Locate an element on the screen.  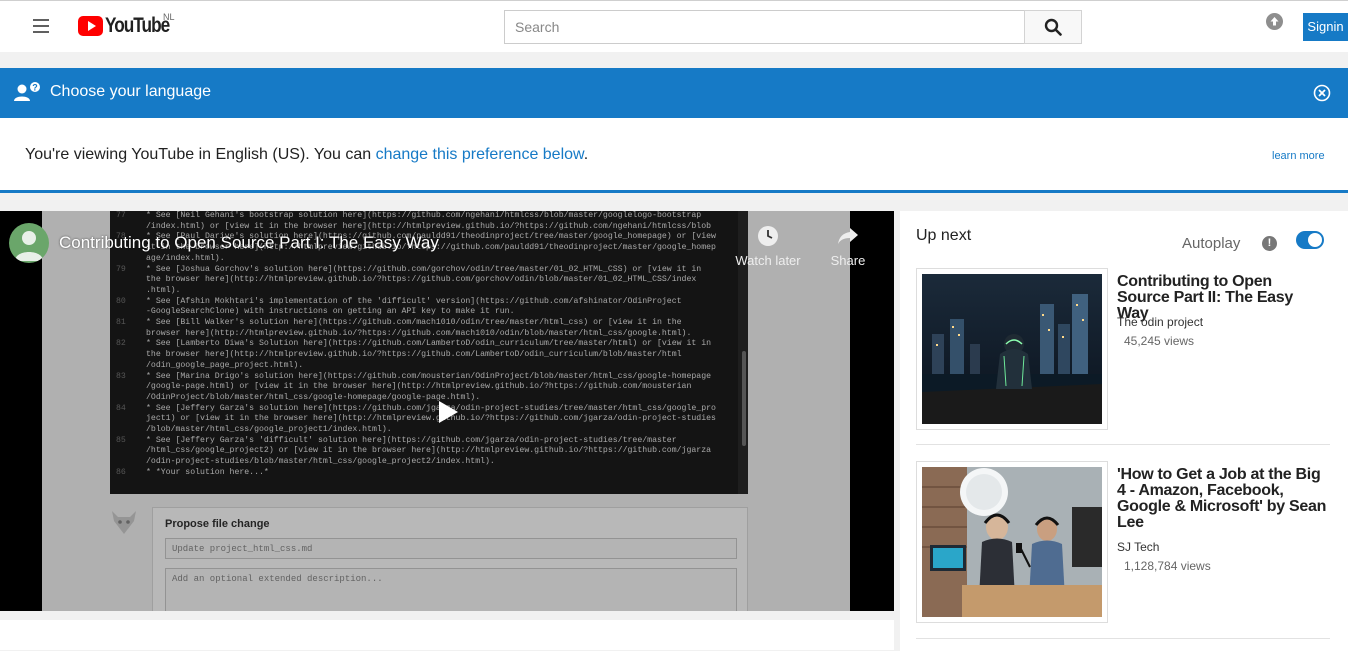
recommendation-views: 45,245 views is located at coordinates (1159, 341).